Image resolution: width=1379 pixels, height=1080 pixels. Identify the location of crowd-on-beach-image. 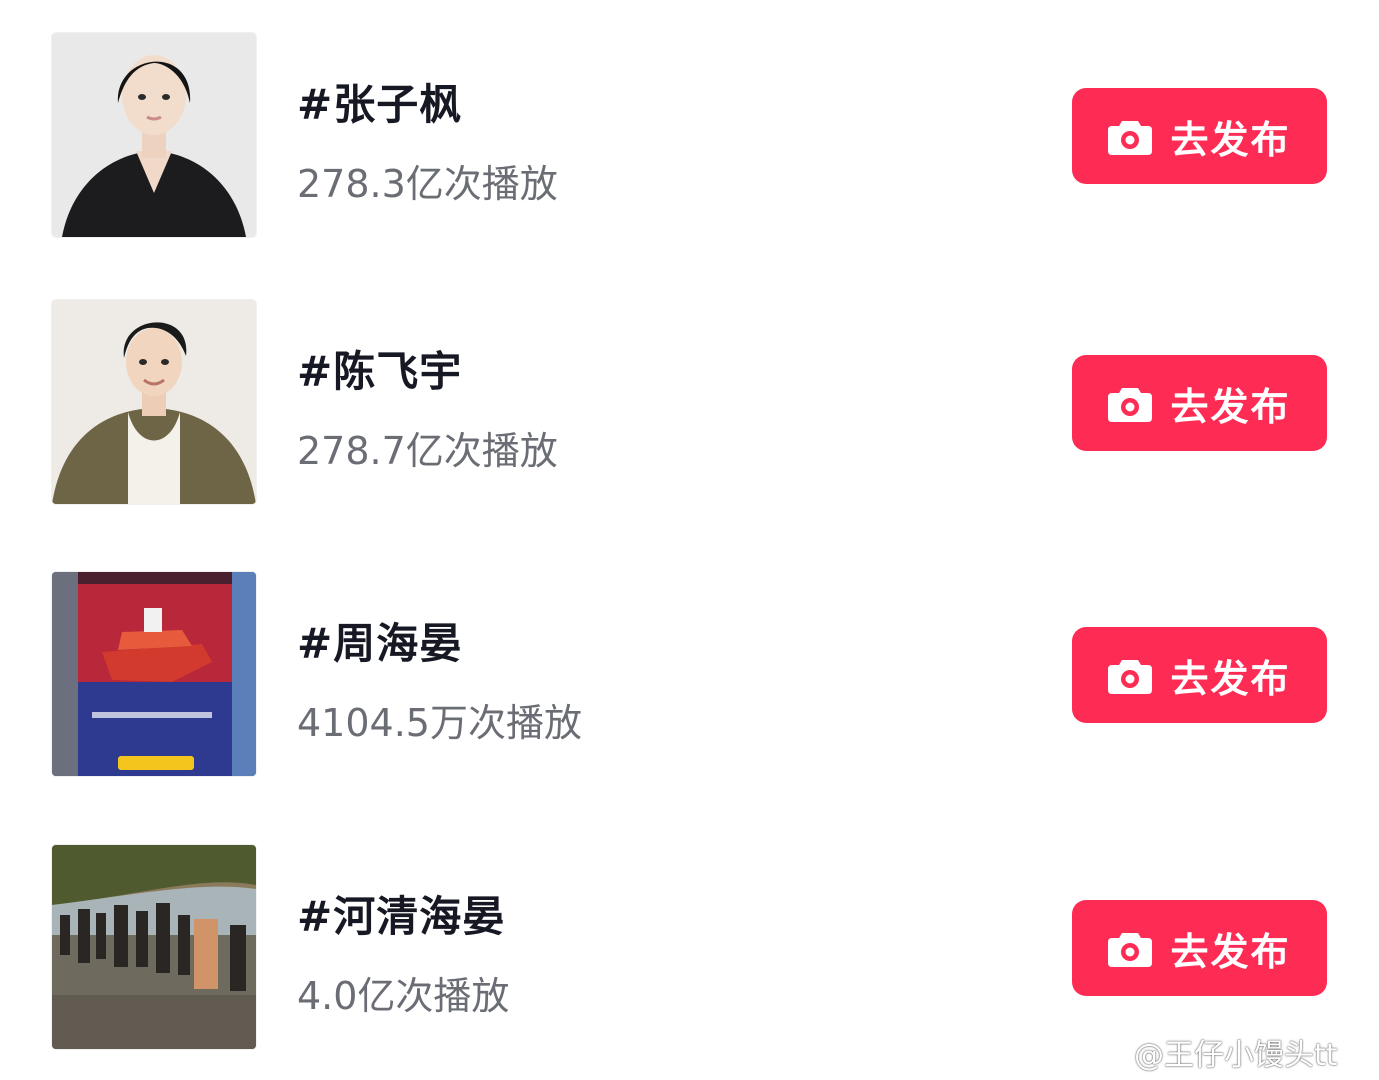
(154, 947).